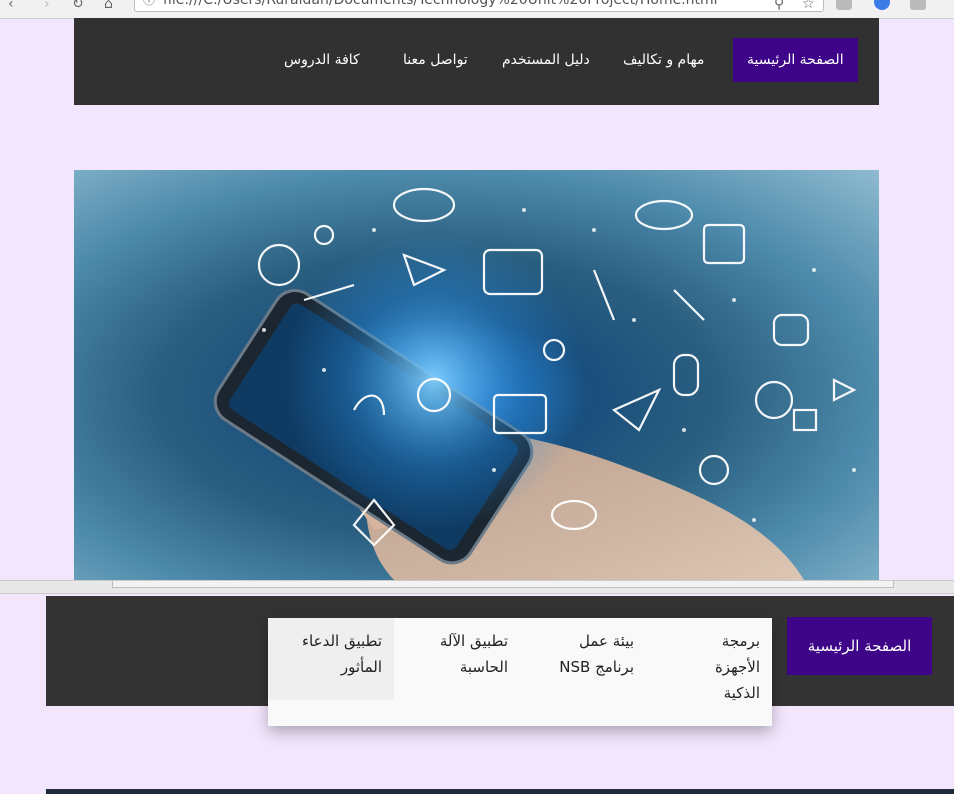 This screenshot has height=794, width=954. I want to click on menu-icon, so click(918, 5).